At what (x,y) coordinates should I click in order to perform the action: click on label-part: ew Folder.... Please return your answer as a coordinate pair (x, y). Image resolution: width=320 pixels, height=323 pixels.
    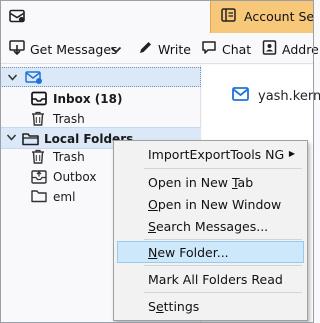
    Looking at the image, I should click on (193, 252).